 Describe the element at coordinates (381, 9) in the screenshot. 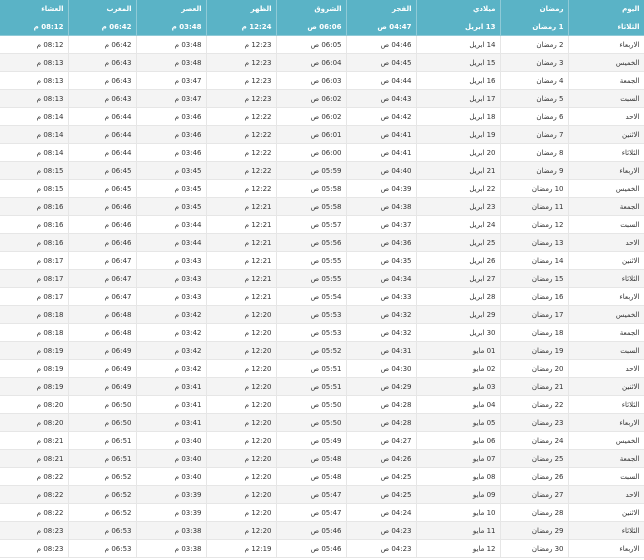

I see `header-fajr: الفجر` at that location.